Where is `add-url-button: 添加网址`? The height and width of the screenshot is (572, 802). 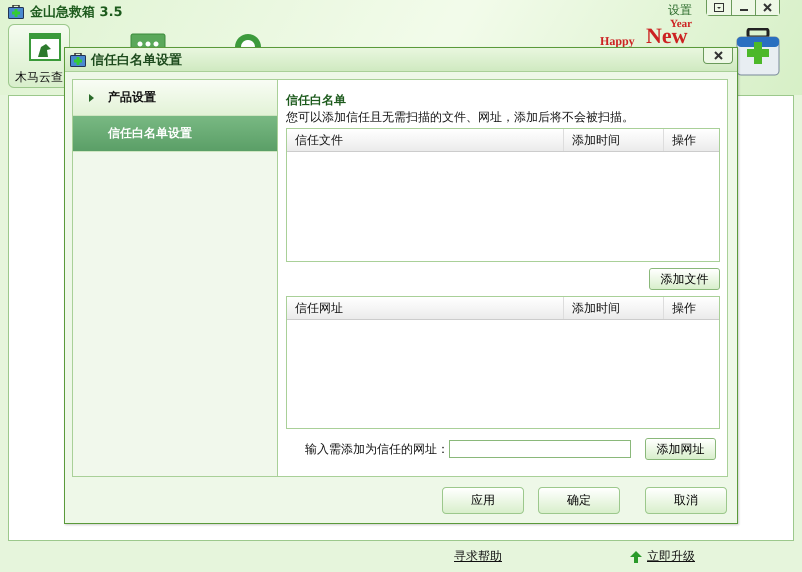
add-url-button: 添加网址 is located at coordinates (680, 449).